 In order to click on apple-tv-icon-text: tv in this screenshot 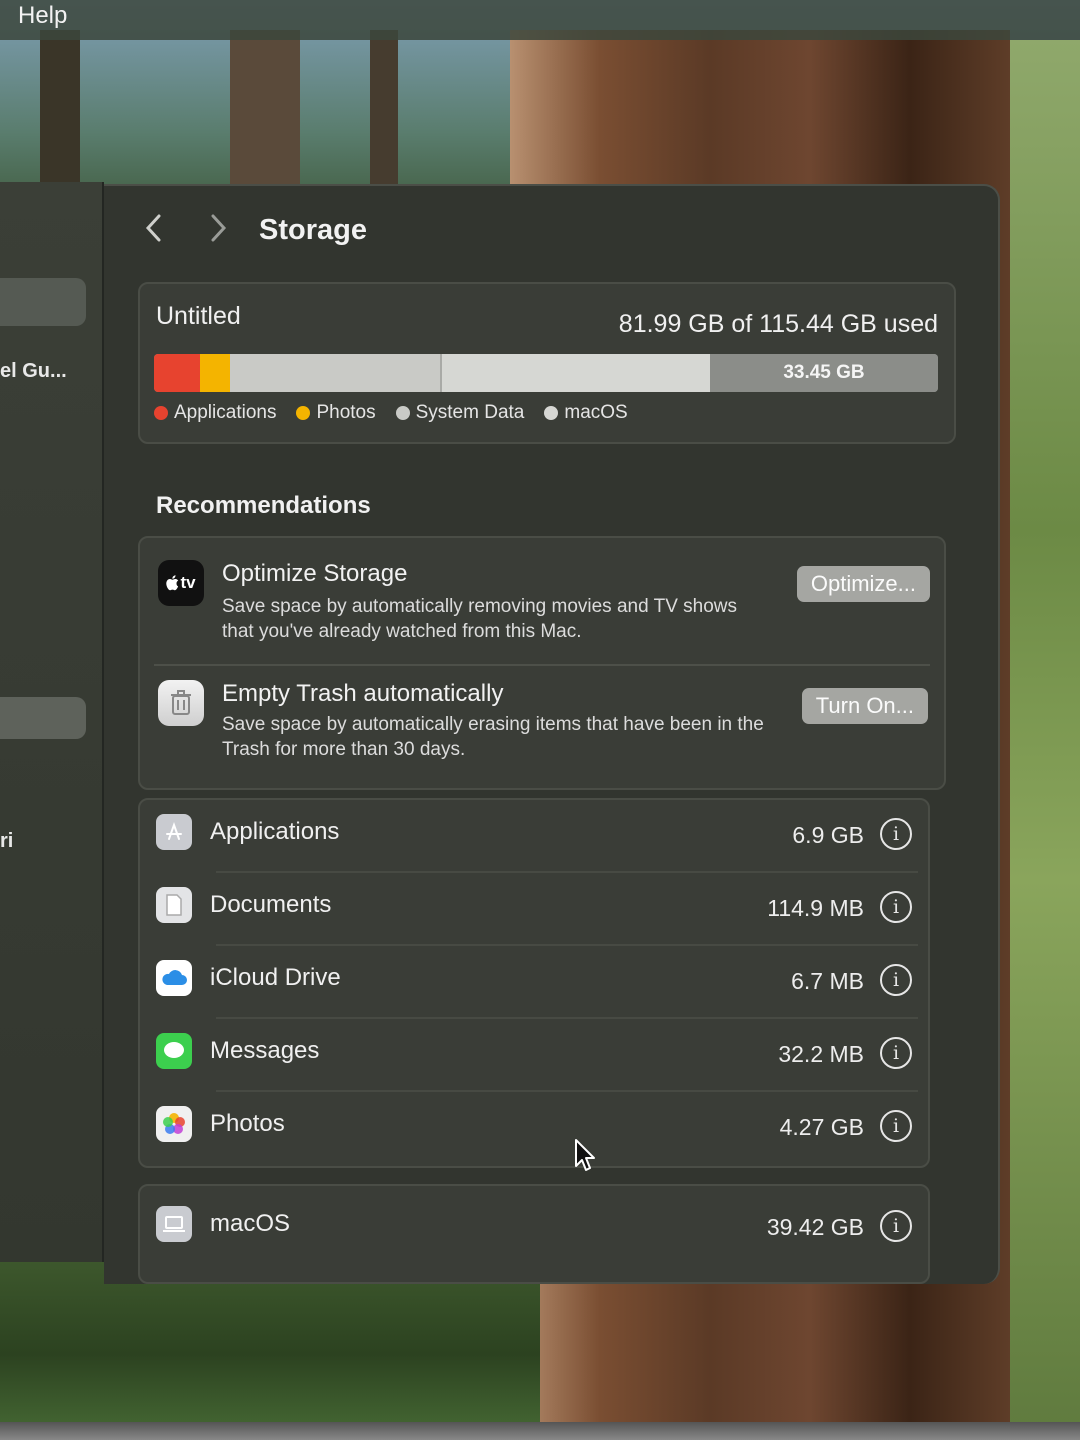, I will do `click(188, 582)`.